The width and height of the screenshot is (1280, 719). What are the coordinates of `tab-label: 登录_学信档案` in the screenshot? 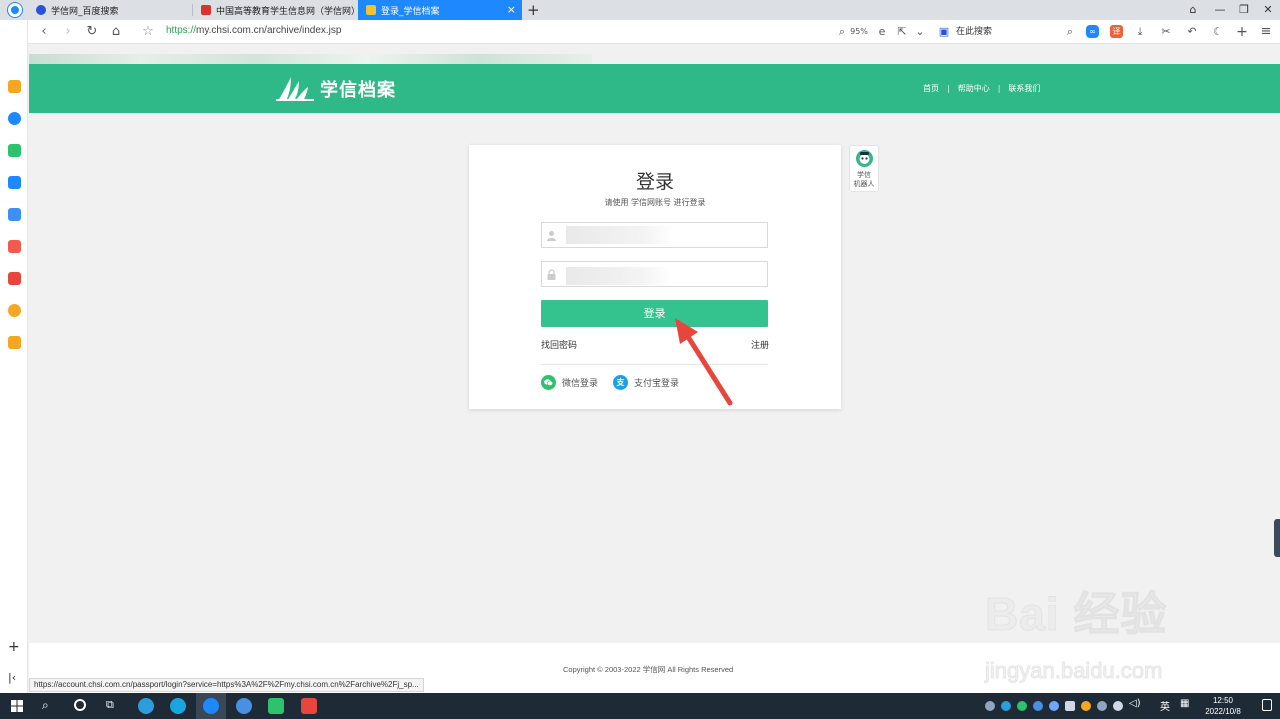 It's located at (410, 11).